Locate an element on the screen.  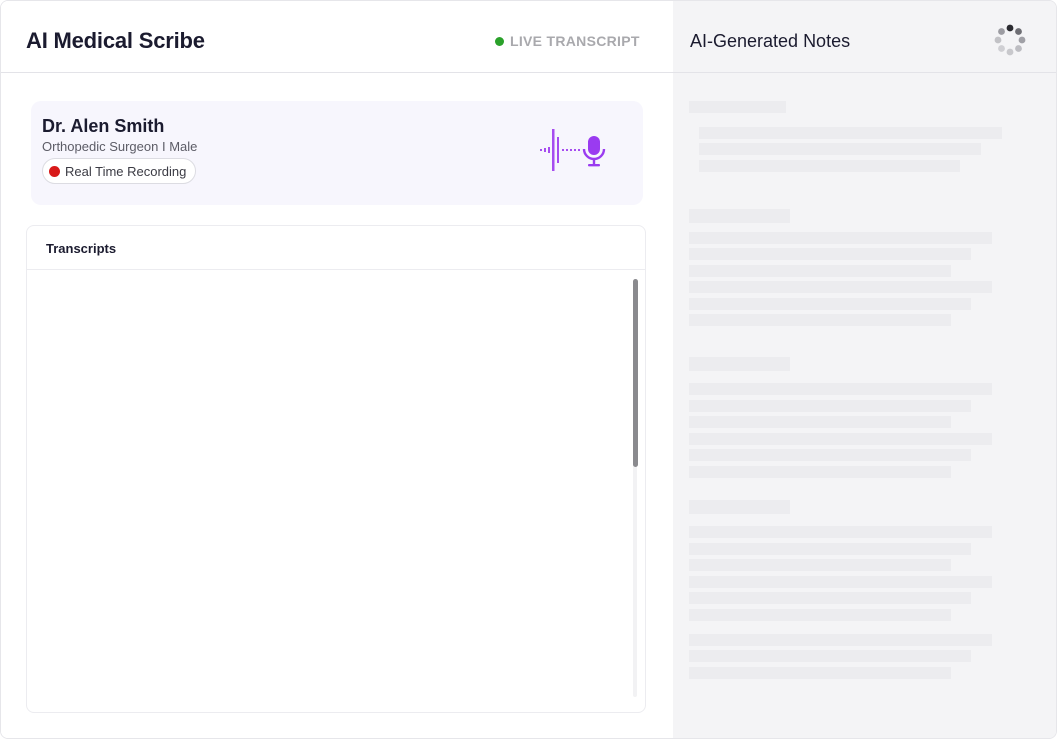
recording-mode-badge: Real Time Recording is located at coordinates (119, 171).